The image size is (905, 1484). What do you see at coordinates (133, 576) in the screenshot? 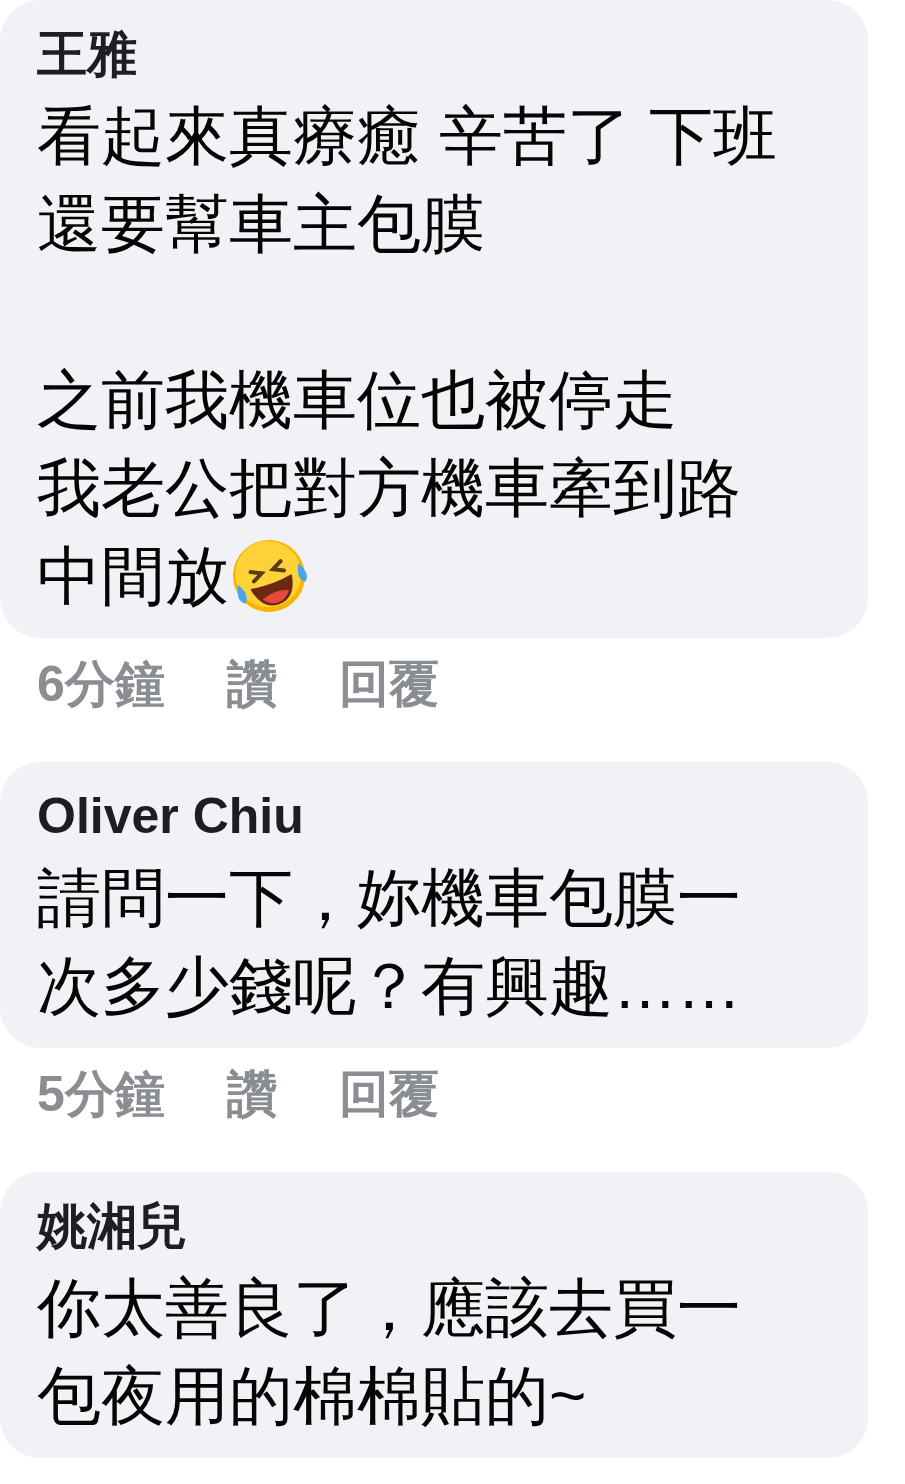
I see `comment-text: 中間放` at bounding box center [133, 576].